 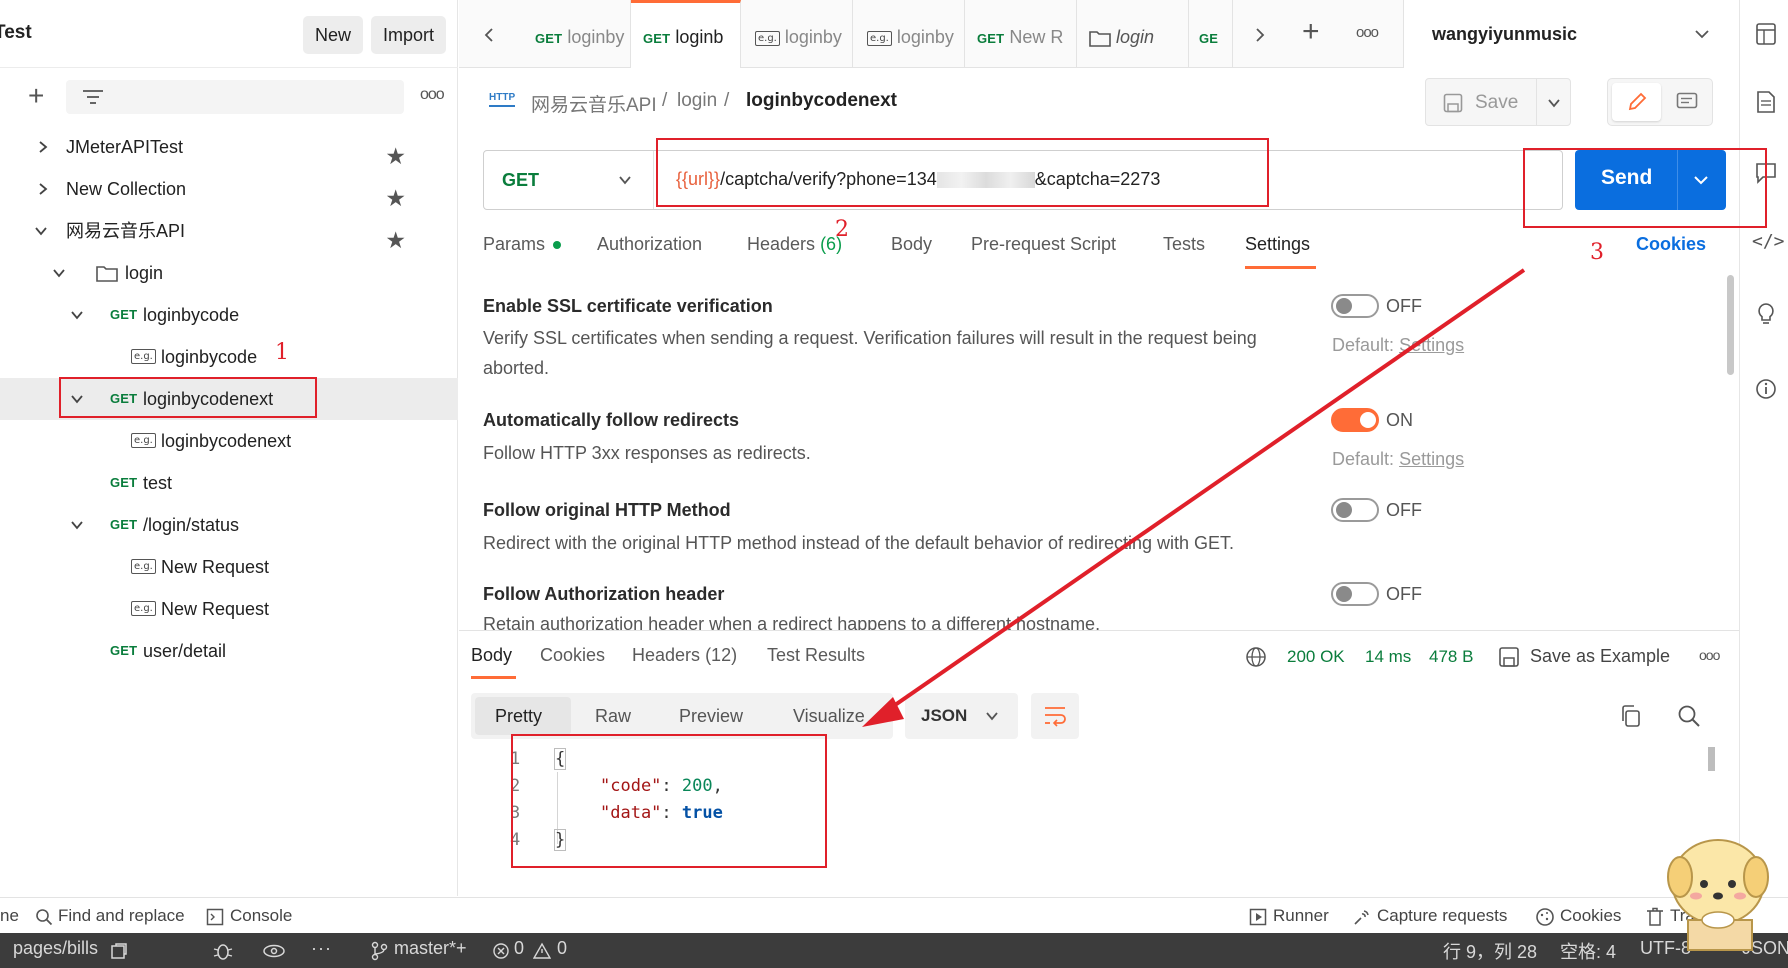 What do you see at coordinates (821, 101) in the screenshot?
I see `breadcrumb-request: loginbycodenext` at bounding box center [821, 101].